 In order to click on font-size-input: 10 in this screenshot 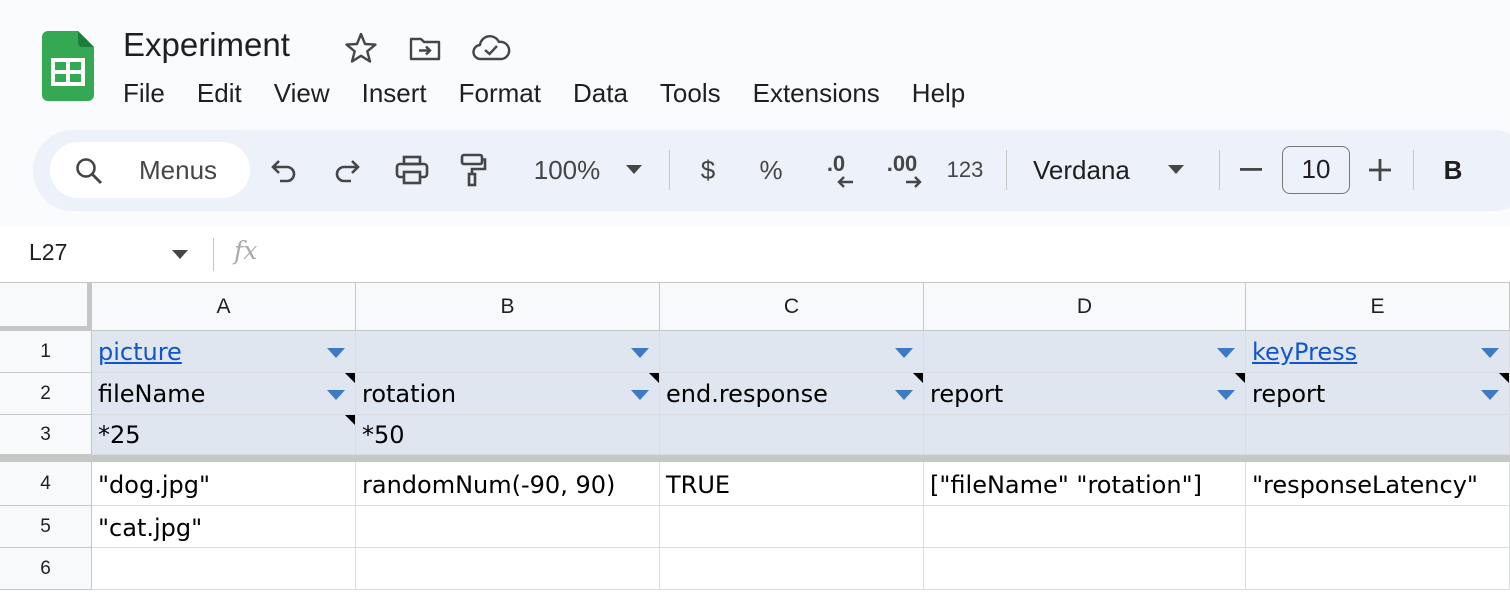, I will do `click(1316, 170)`.